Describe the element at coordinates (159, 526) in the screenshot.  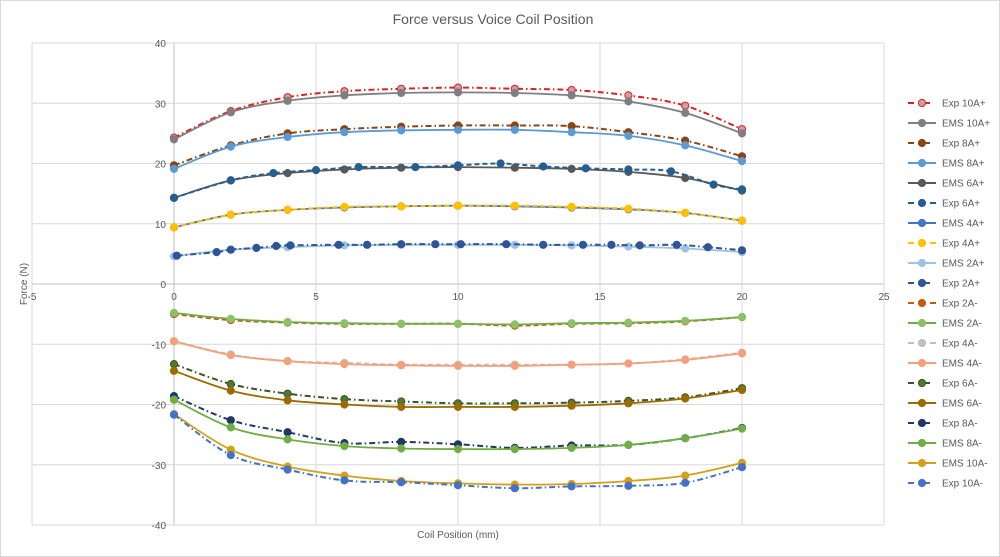
I see `y-tick-label: -40` at that location.